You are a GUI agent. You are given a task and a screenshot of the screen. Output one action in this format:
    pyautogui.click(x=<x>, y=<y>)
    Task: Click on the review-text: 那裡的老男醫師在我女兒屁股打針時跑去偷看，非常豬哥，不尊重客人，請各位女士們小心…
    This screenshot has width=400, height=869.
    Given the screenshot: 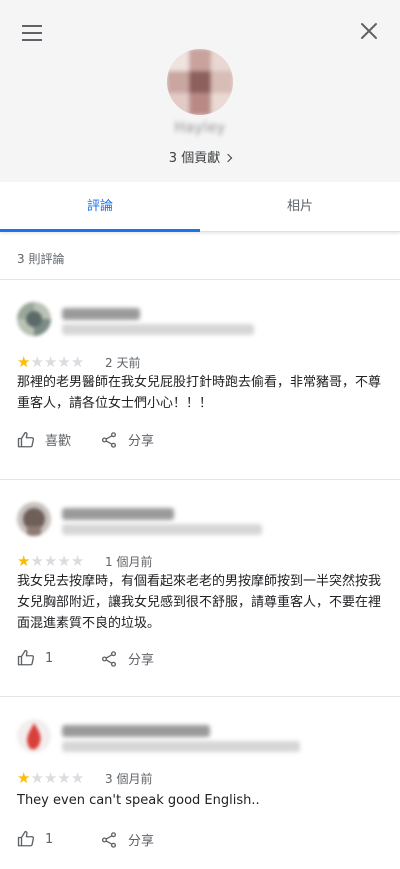 What is the action you would take?
    pyautogui.click(x=199, y=393)
    